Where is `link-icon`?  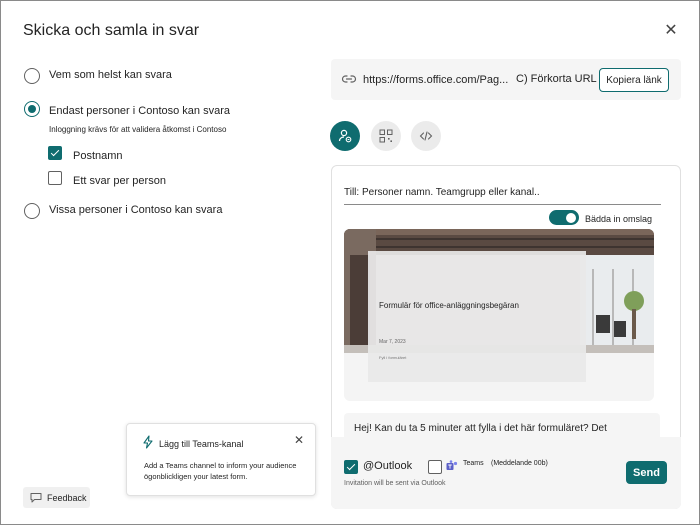
link-icon is located at coordinates (349, 79).